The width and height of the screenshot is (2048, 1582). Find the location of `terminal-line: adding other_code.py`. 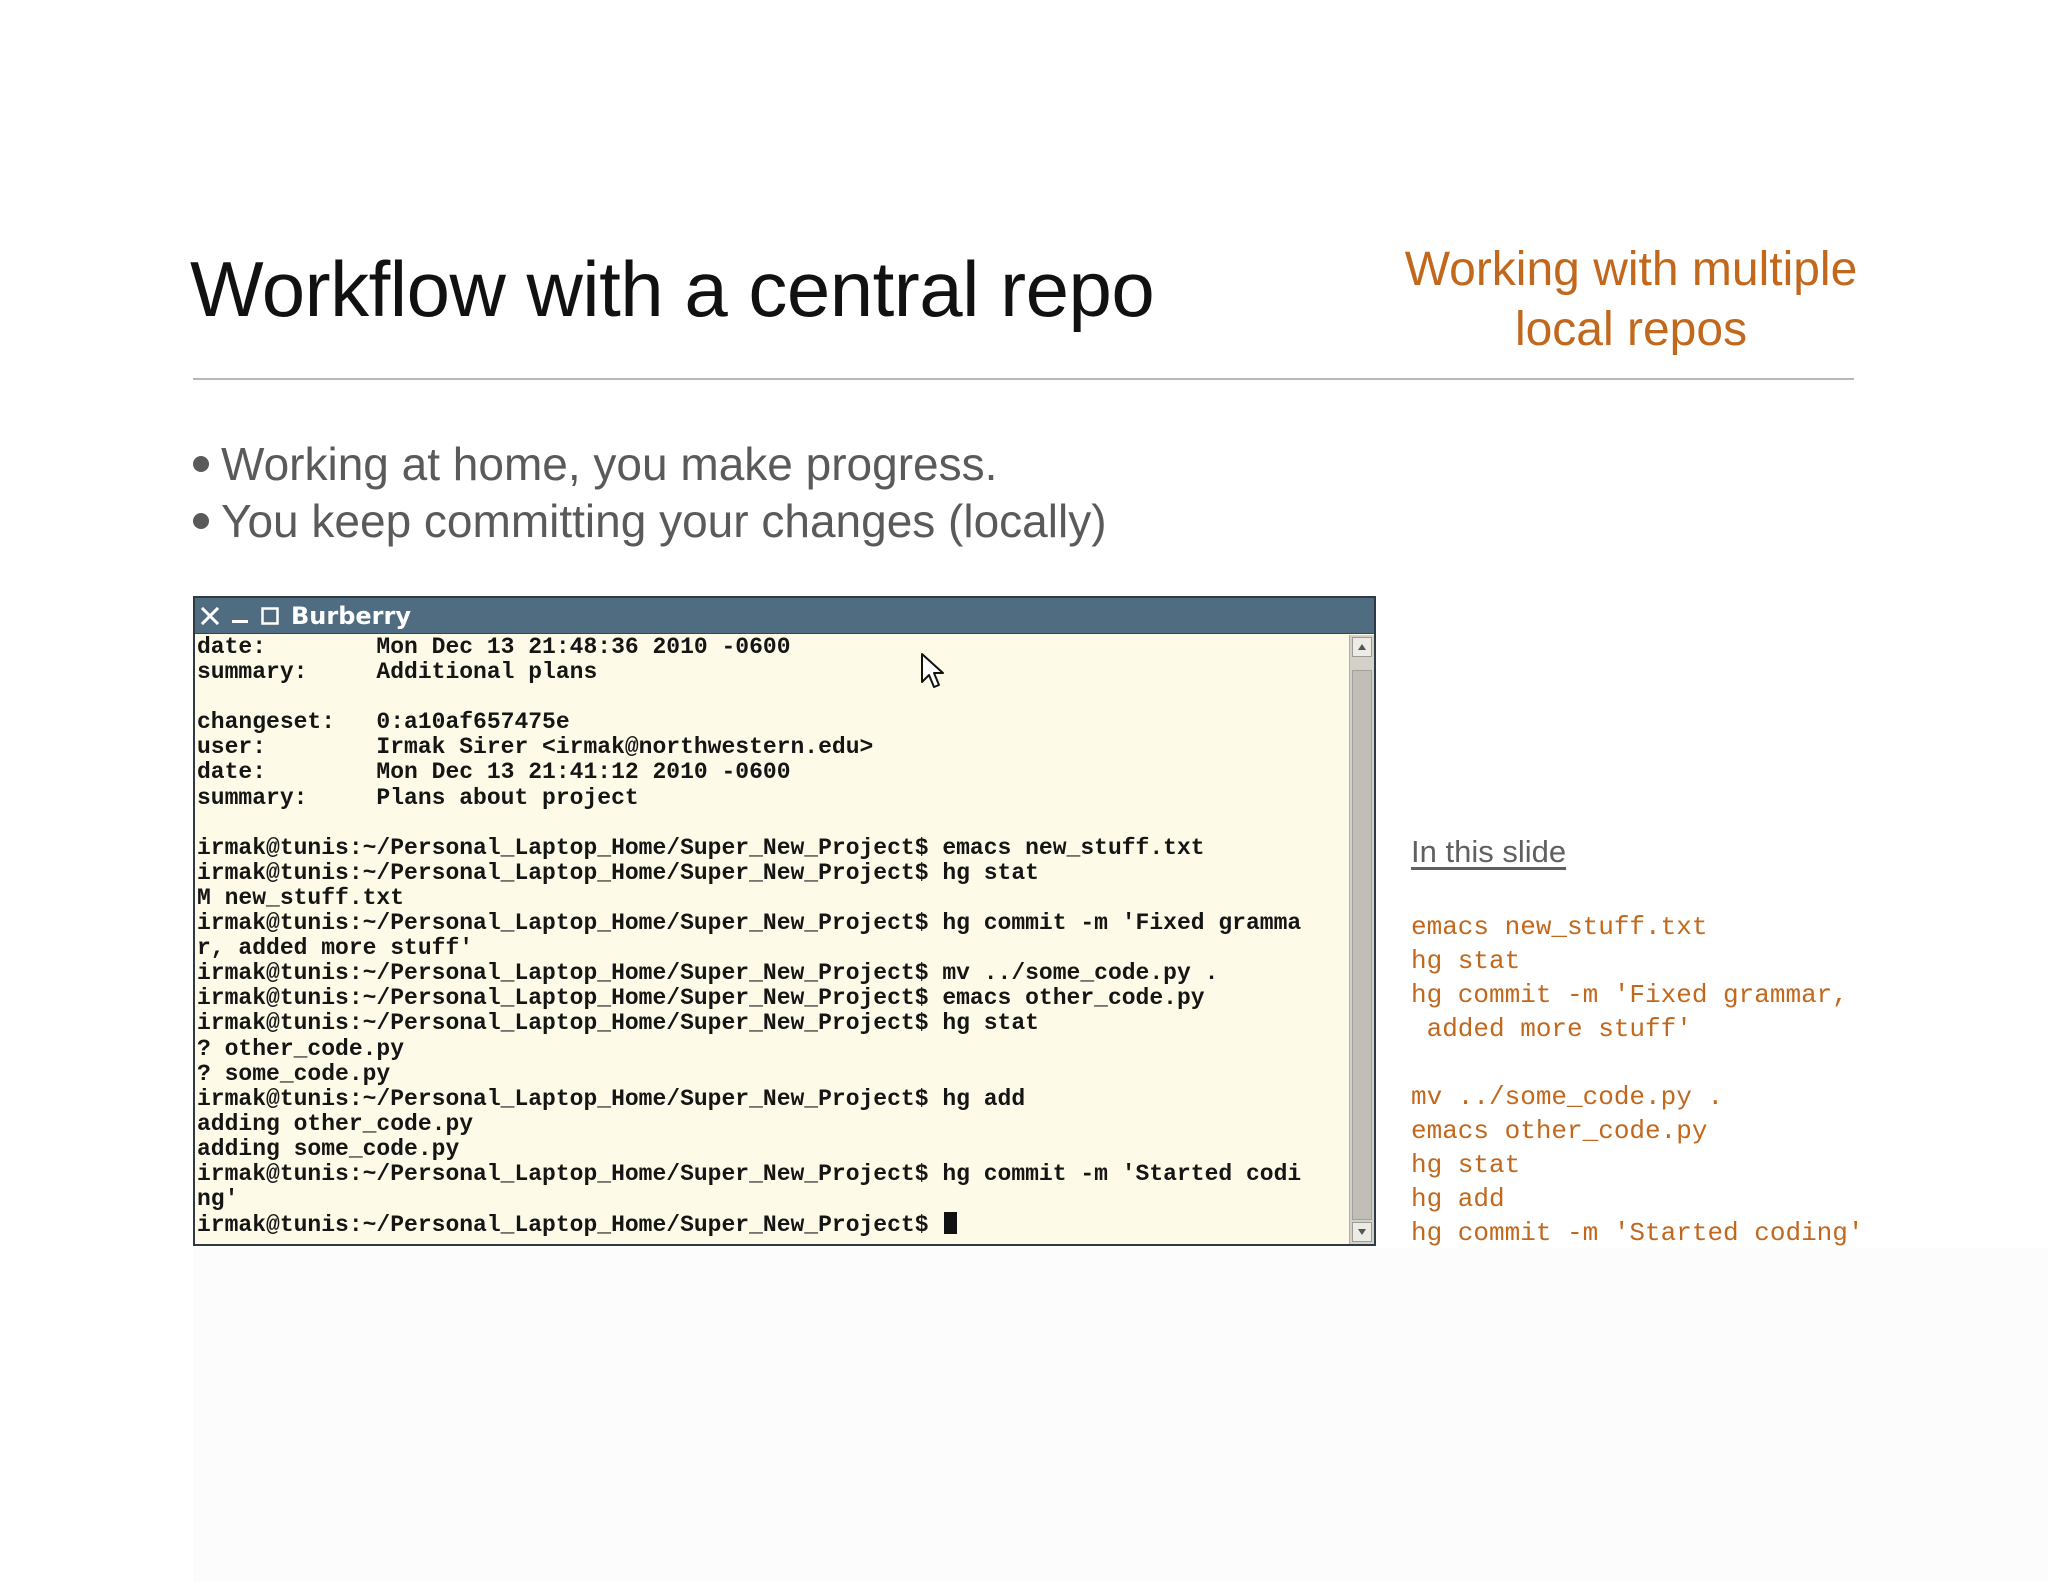

terminal-line: adding other_code.py is located at coordinates (335, 1123).